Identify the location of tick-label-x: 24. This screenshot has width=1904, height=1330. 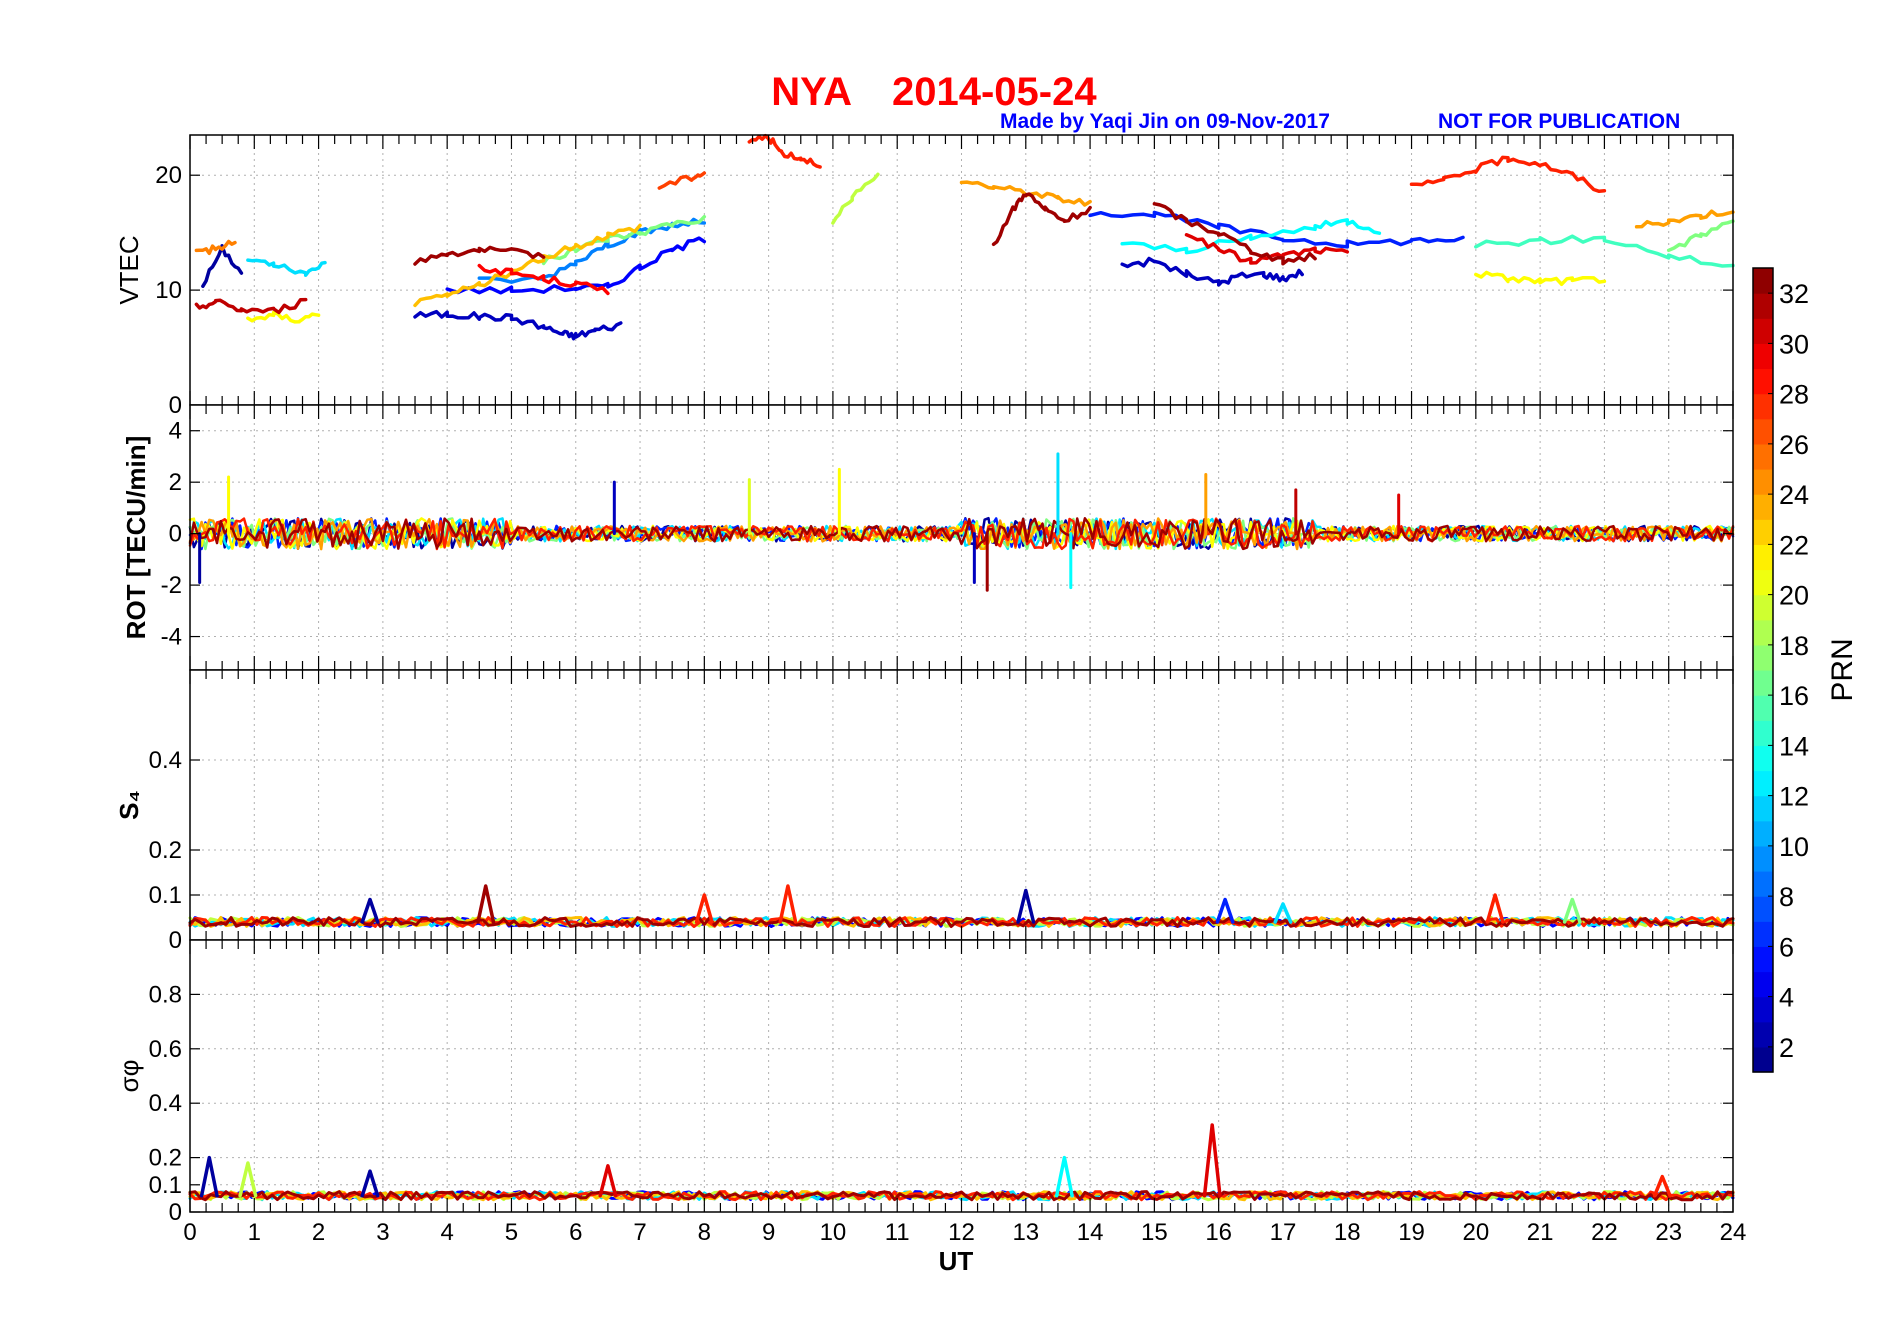
(1733, 1232).